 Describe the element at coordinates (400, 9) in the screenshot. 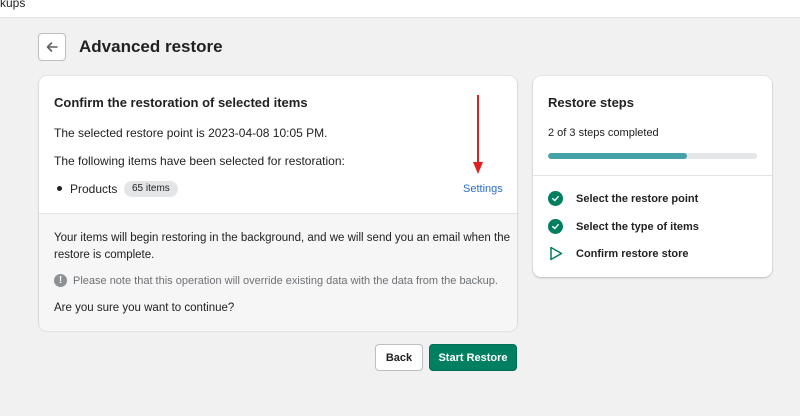

I see `top-bar: kups` at that location.